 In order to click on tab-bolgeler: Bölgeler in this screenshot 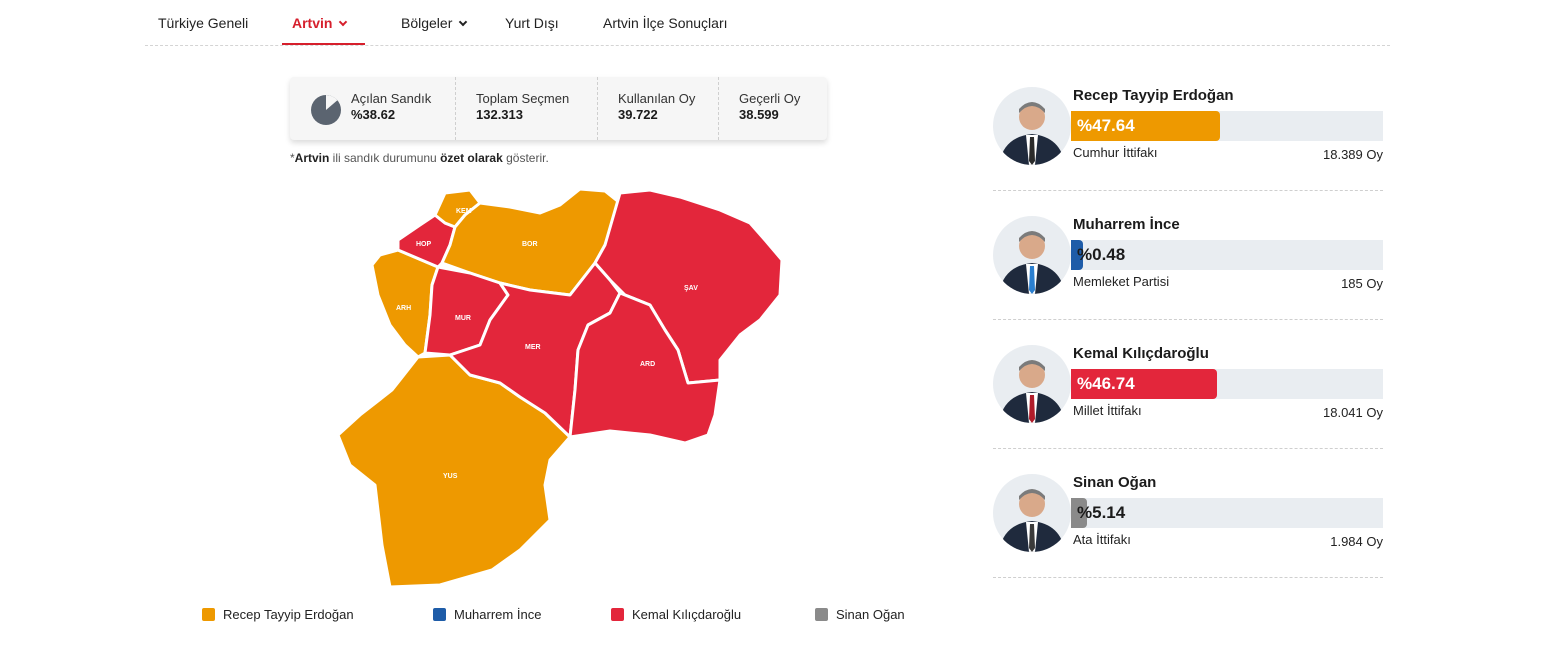, I will do `click(434, 23)`.